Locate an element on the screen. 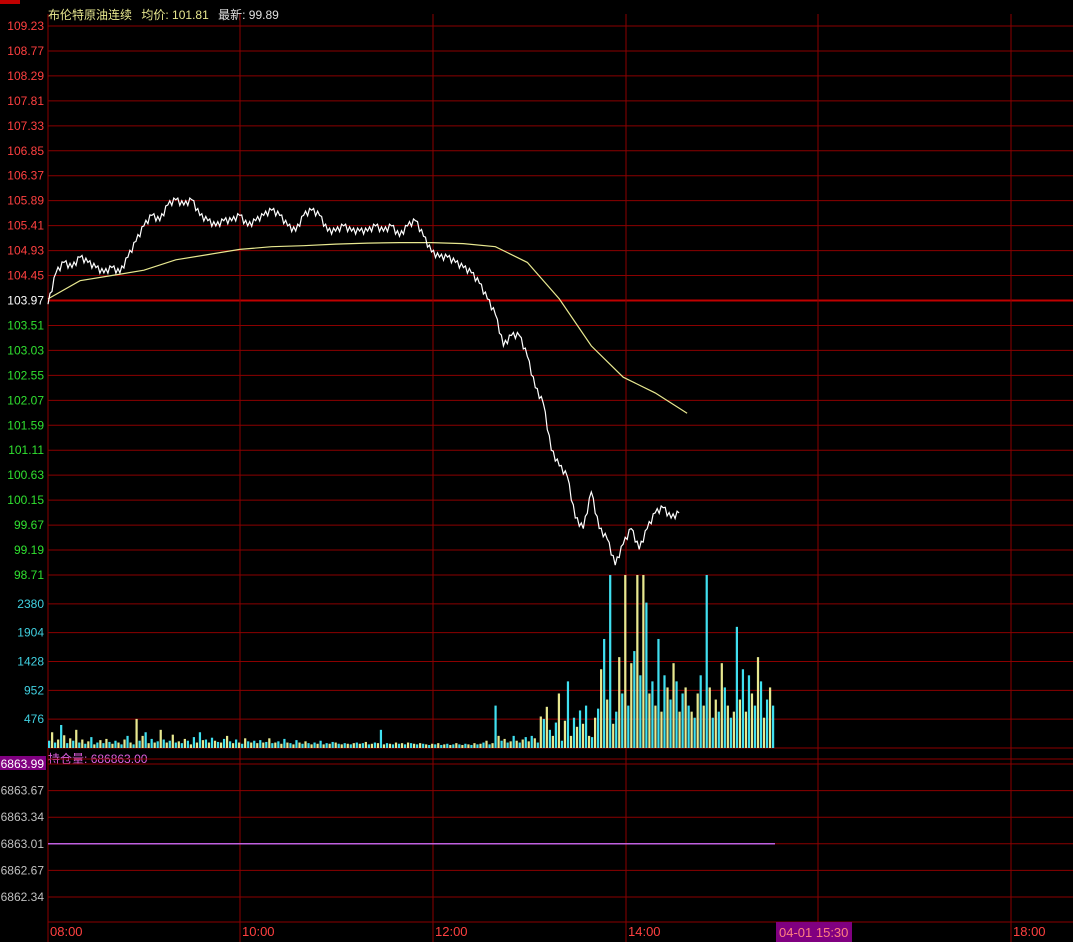 The height and width of the screenshot is (942, 1073). price-tick-label: 100.63 is located at coordinates (25, 475).